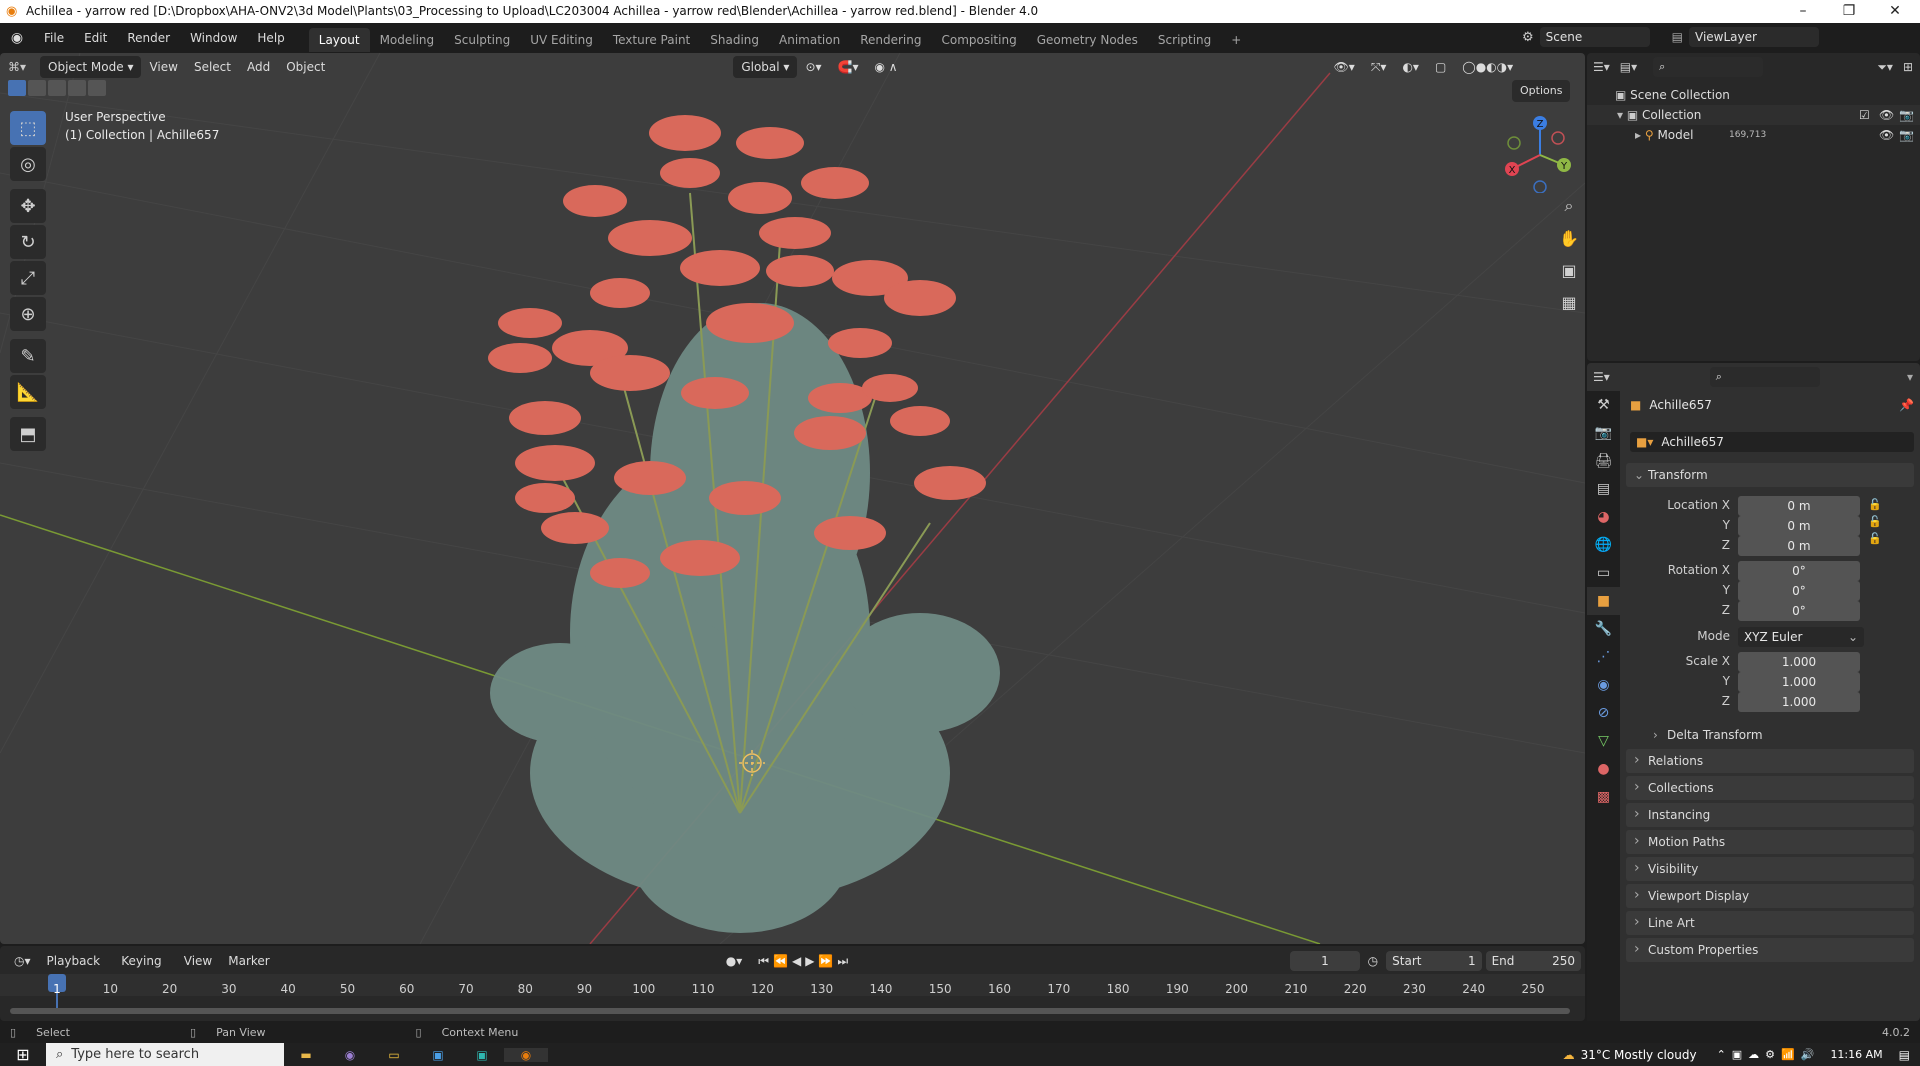 Image resolution: width=1920 pixels, height=1066 pixels. I want to click on tab-animation: Animation, so click(809, 40).